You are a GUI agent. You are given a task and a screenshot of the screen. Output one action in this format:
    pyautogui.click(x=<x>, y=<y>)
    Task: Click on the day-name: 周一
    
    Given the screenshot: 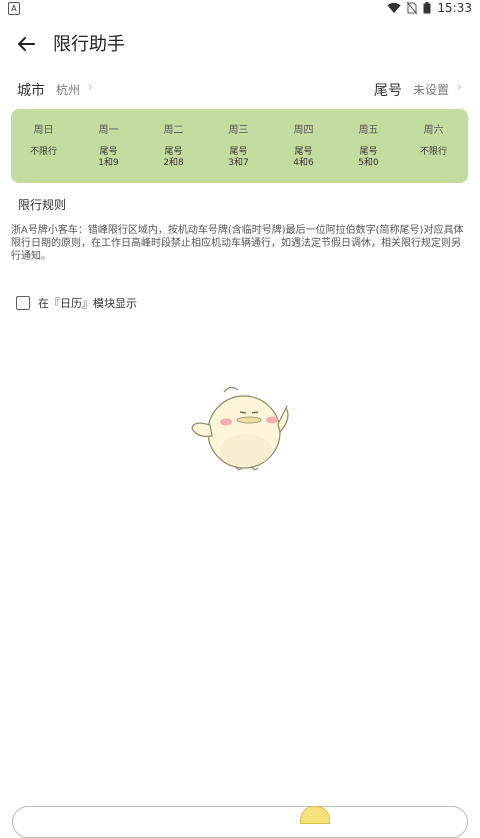 What is the action you would take?
    pyautogui.click(x=108, y=130)
    